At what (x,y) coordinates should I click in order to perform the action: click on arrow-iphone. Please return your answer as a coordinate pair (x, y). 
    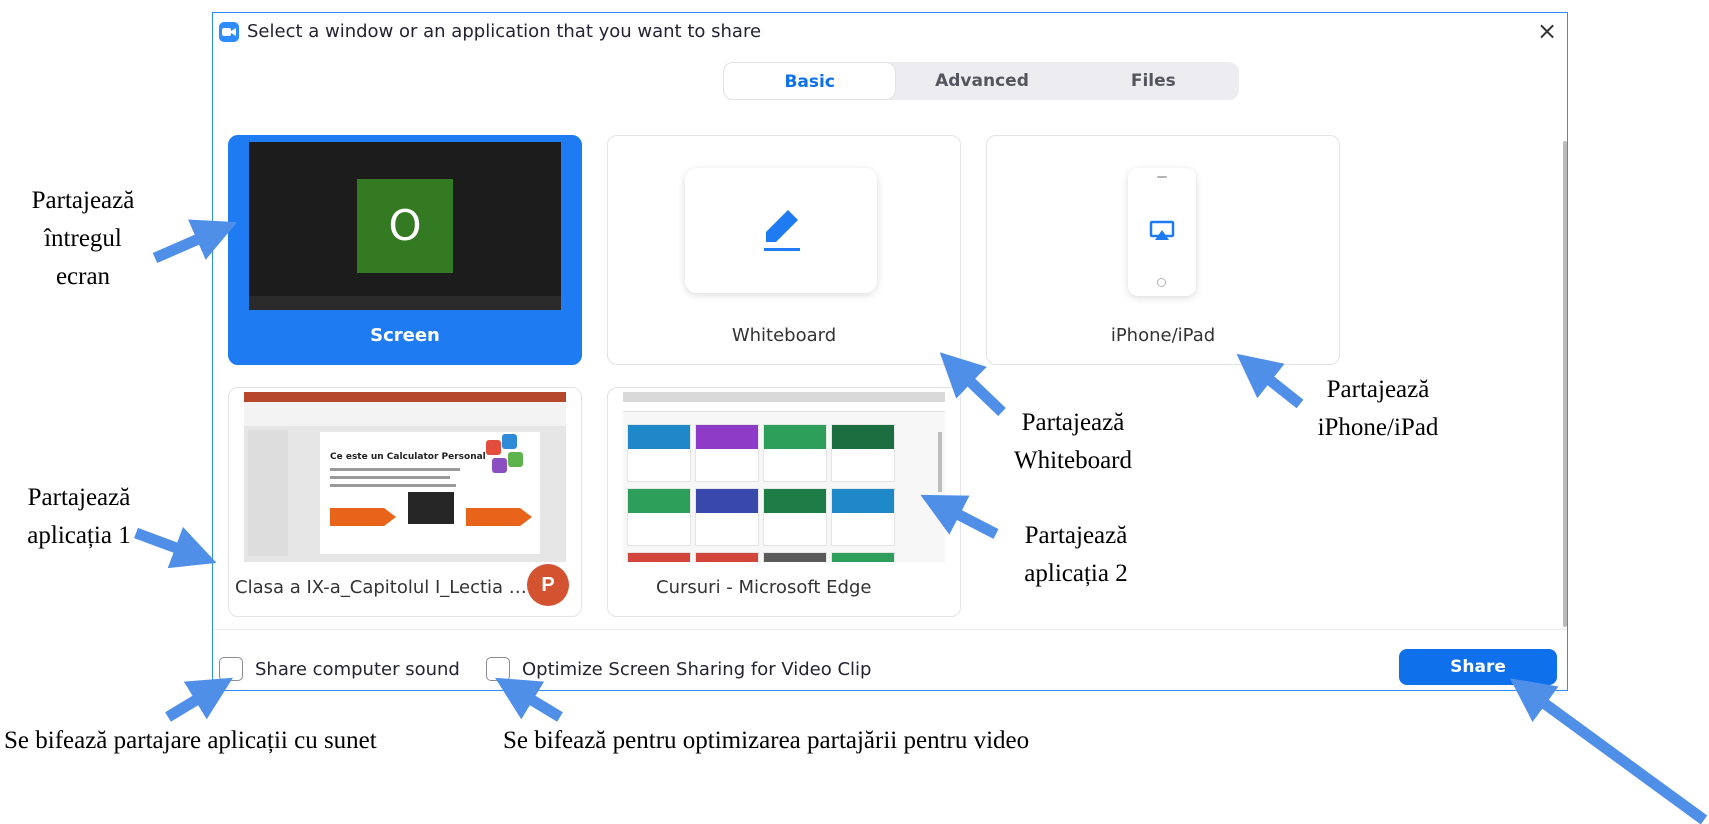
    Looking at the image, I should click on (1270, 381).